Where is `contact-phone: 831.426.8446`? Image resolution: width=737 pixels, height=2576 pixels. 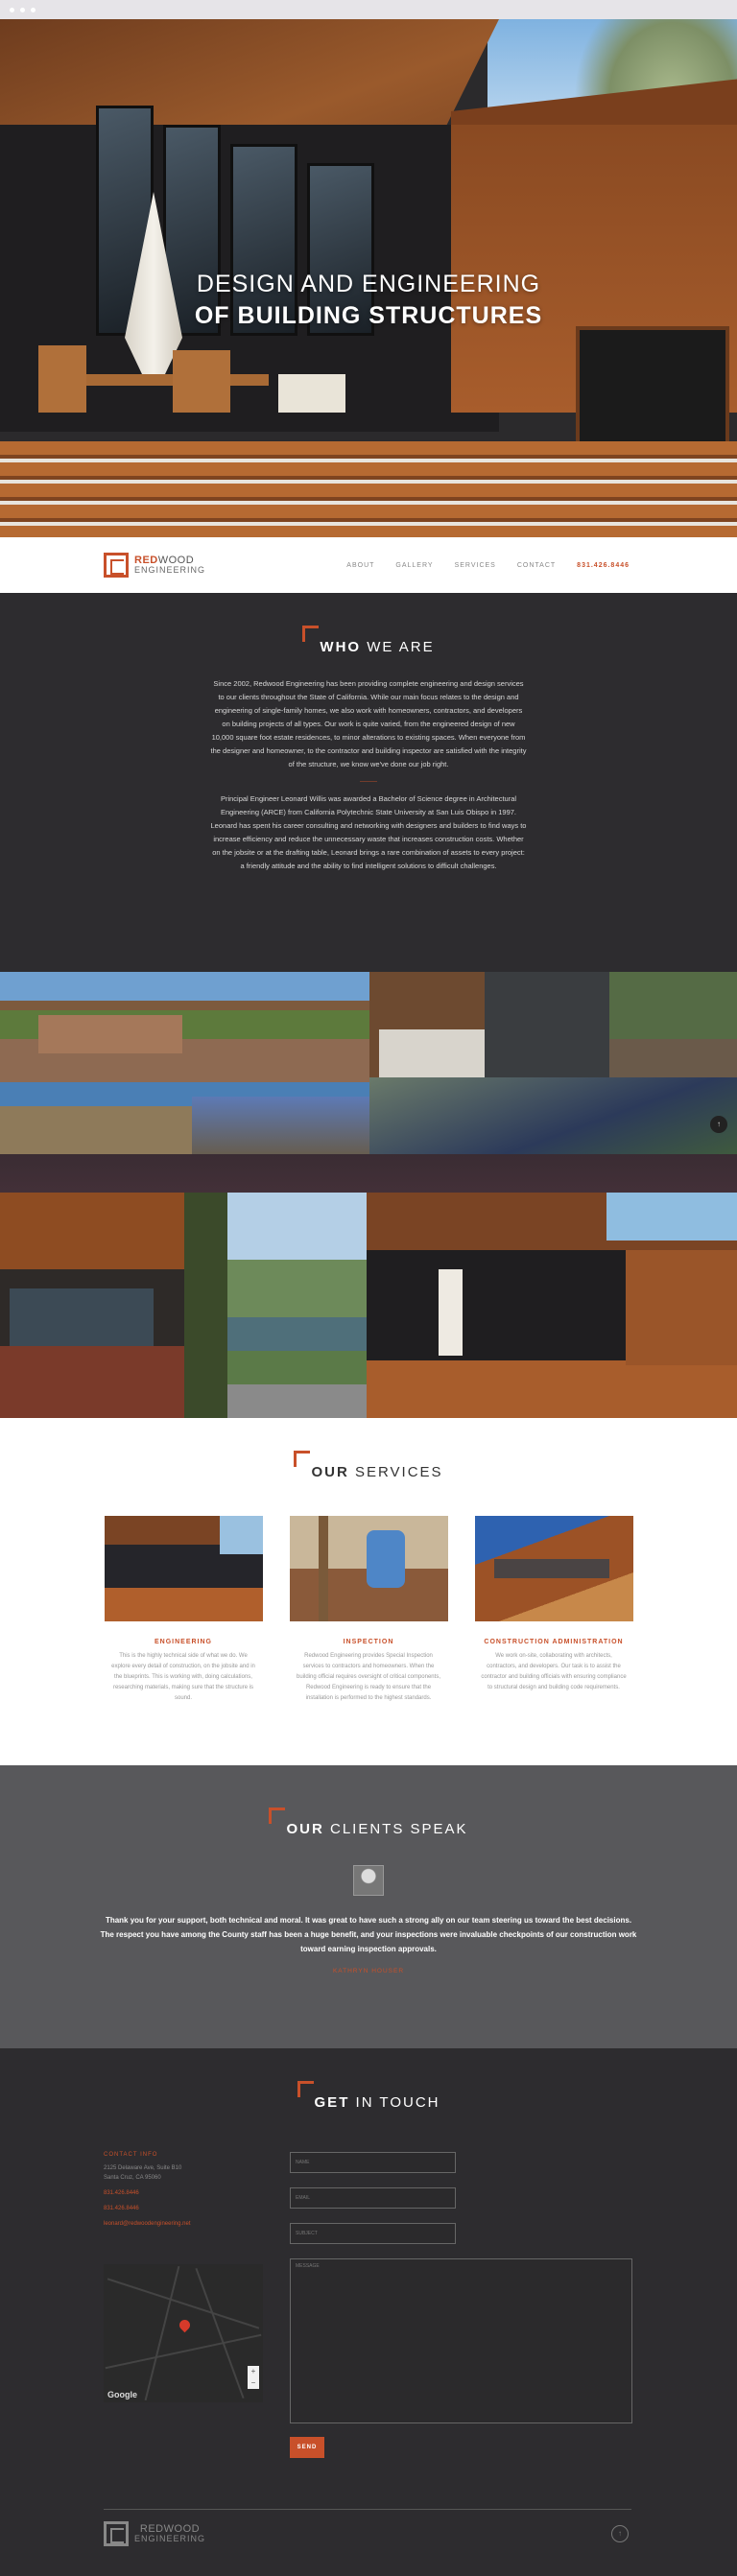
contact-phone: 831.426.8446 is located at coordinates (185, 2193).